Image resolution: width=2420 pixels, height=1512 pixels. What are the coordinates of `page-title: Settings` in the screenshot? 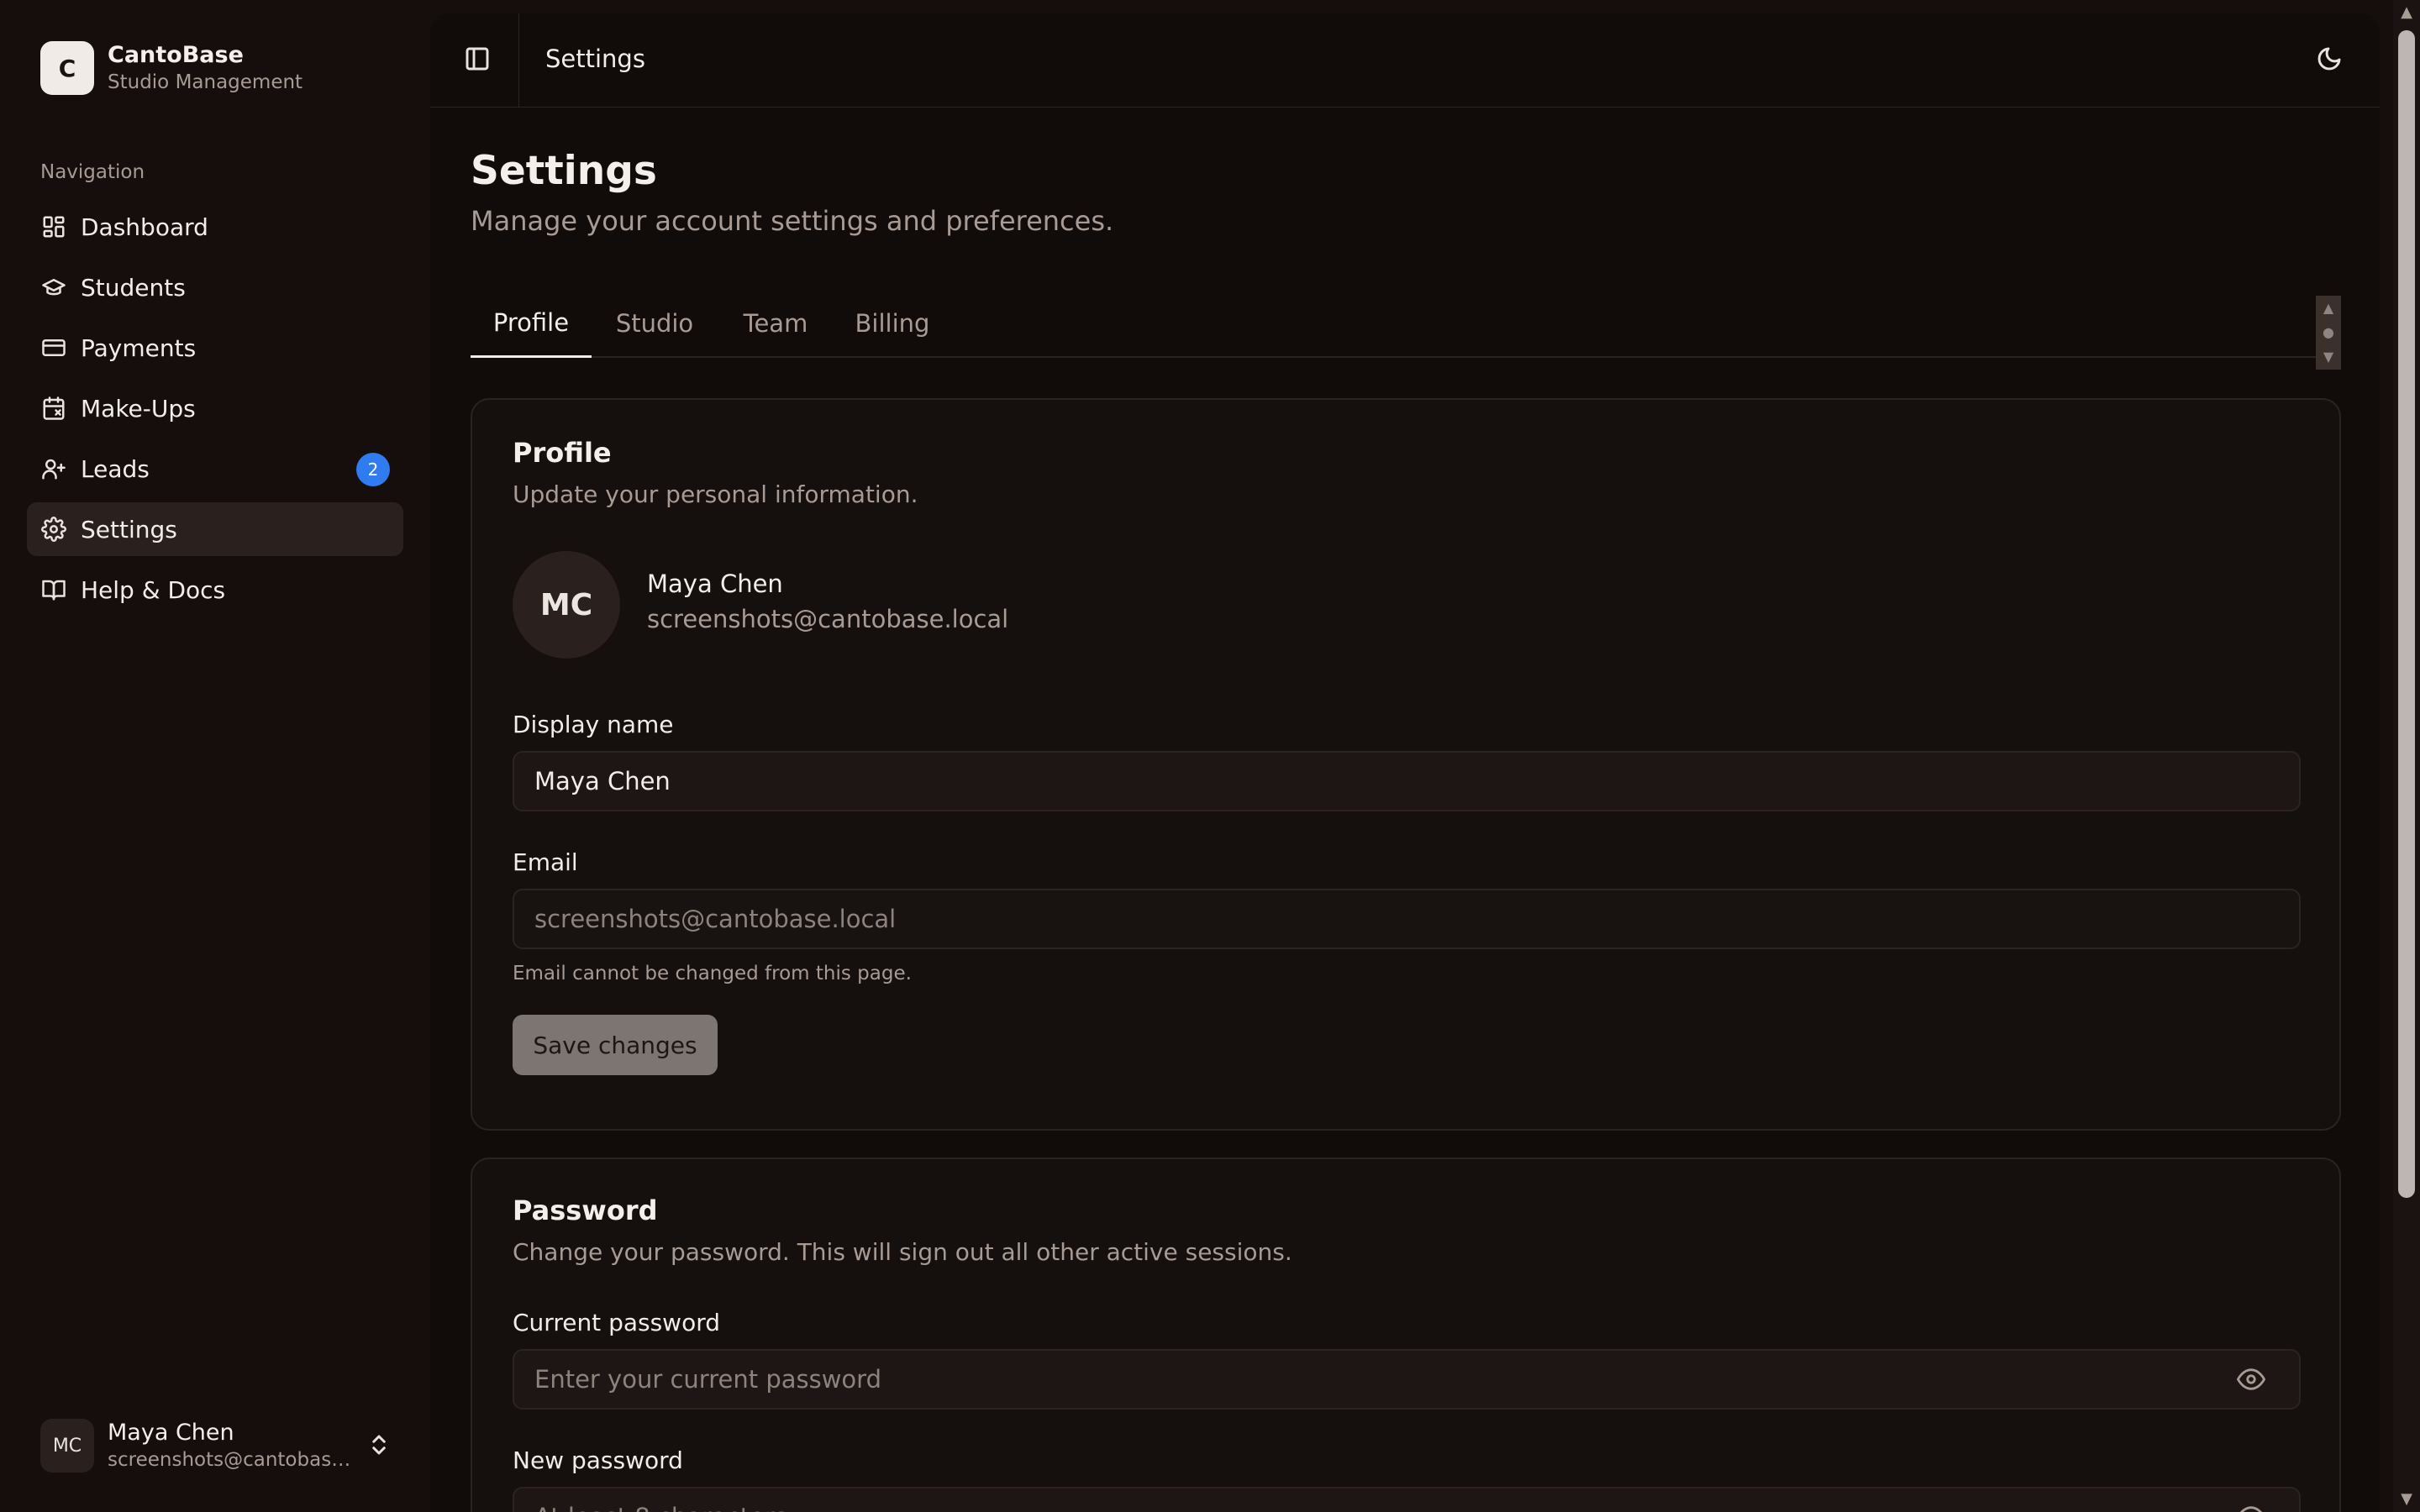 It's located at (564, 171).